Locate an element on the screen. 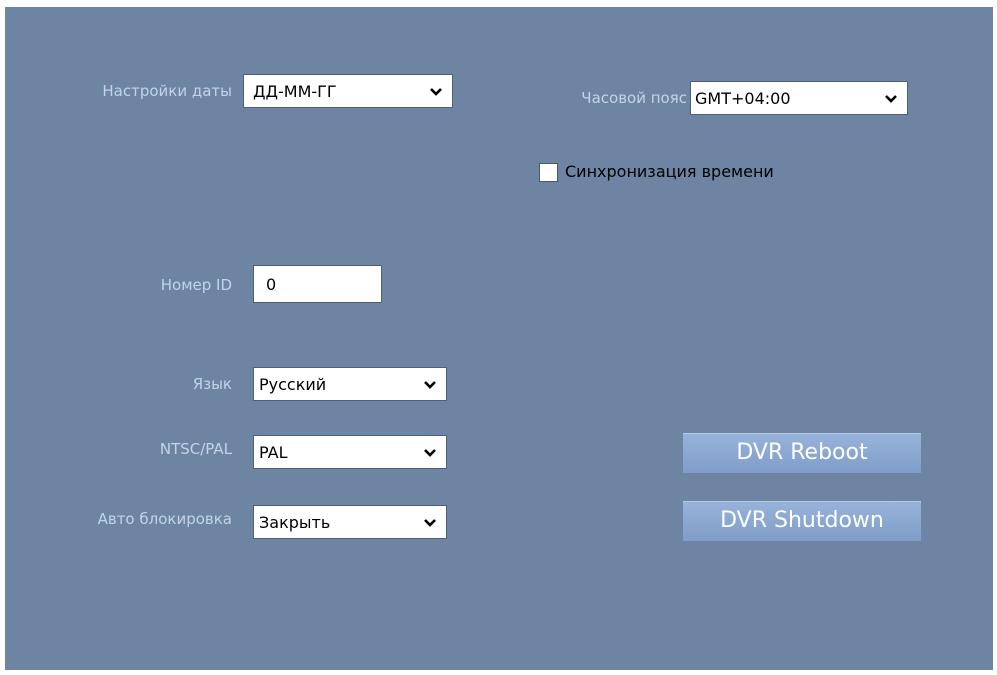 The width and height of the screenshot is (997, 675). device-id-input: 0 is located at coordinates (317, 284).